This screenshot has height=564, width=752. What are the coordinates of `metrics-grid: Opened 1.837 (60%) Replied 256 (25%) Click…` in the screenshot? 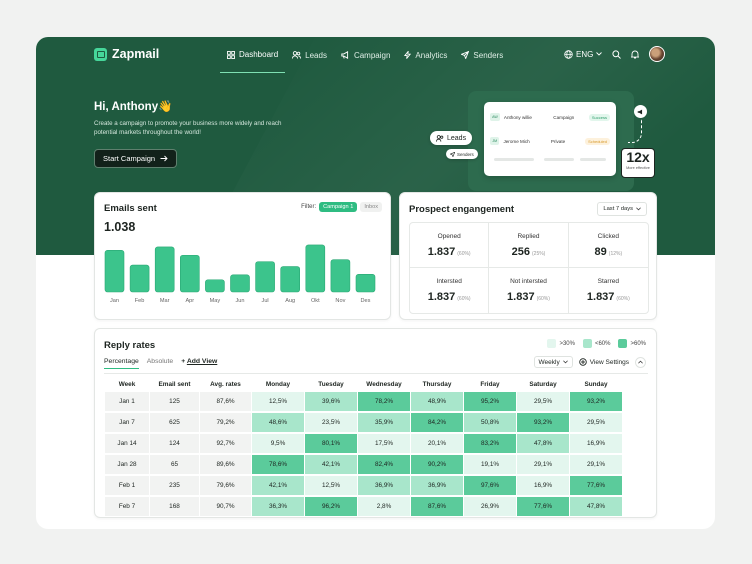 It's located at (529, 268).